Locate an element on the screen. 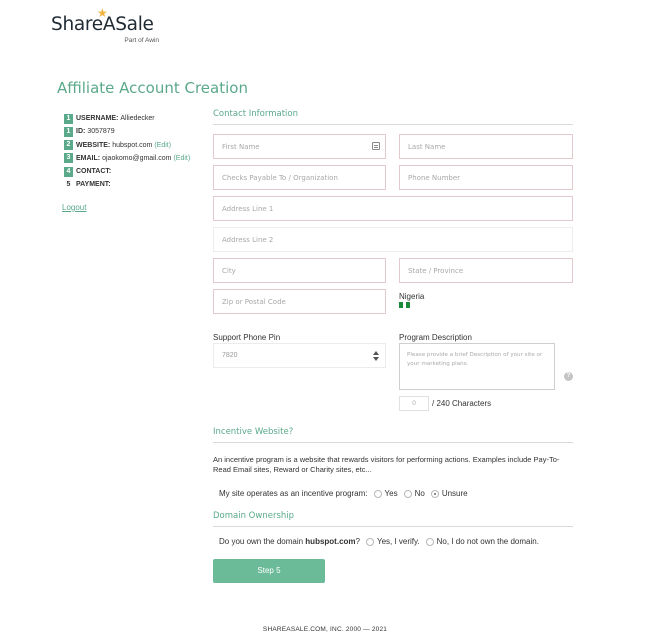 Image resolution: width=650 pixels, height=641 pixels. program-description-label: Program Description is located at coordinates (435, 337).